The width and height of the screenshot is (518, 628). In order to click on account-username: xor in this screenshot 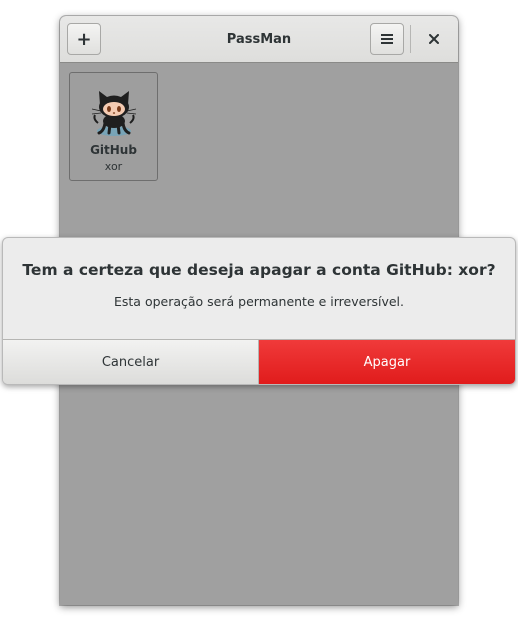, I will do `click(113, 166)`.